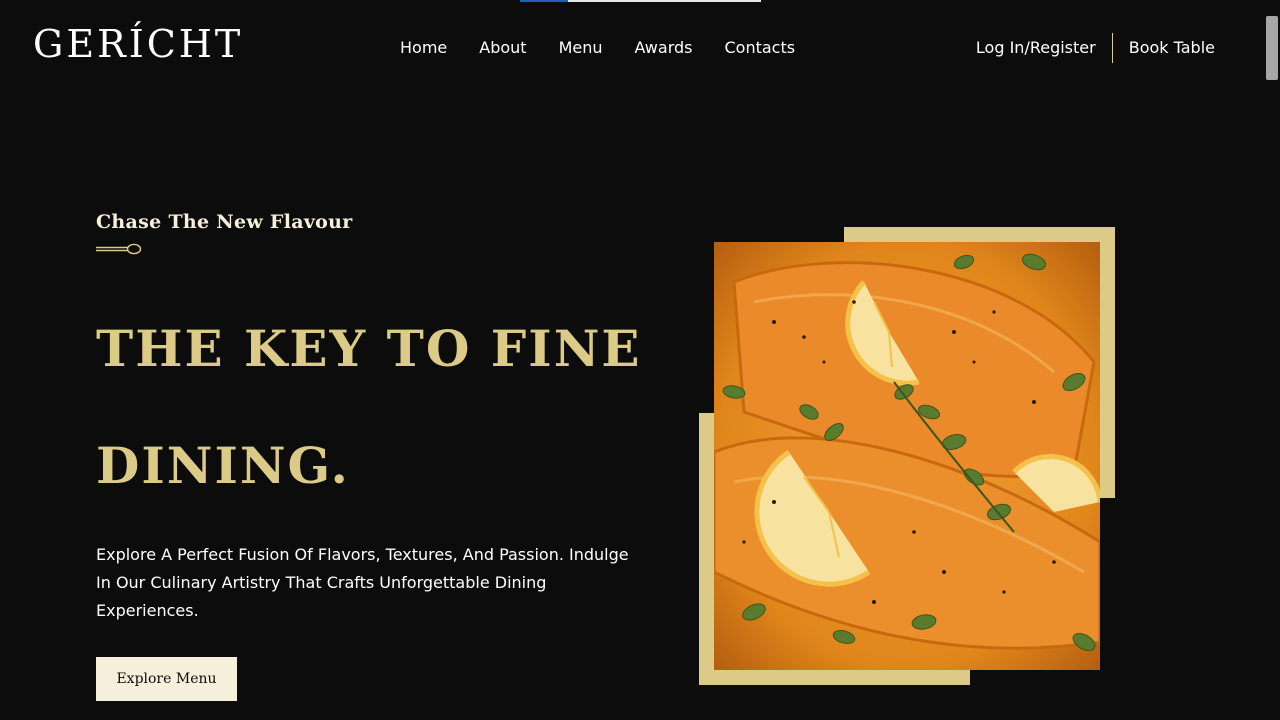 This screenshot has height=720, width=1280. What do you see at coordinates (664, 48) in the screenshot?
I see `nav-link-awards: Awards` at bounding box center [664, 48].